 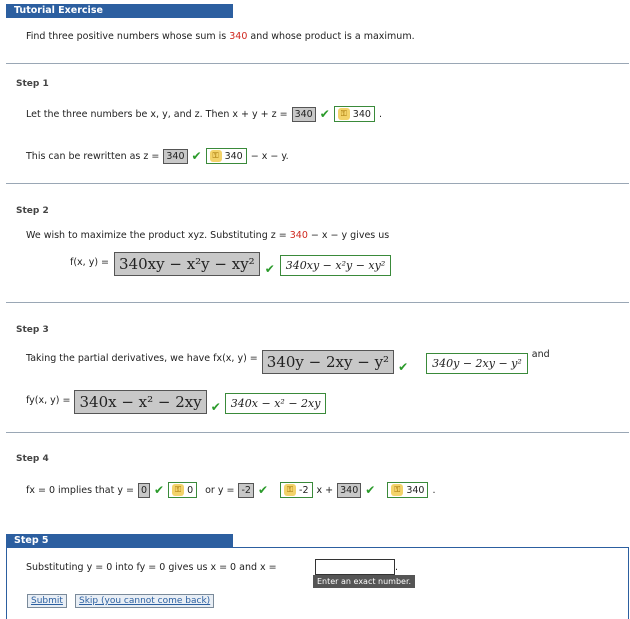 I want to click on step4-answer3: 340, so click(x=349, y=490).